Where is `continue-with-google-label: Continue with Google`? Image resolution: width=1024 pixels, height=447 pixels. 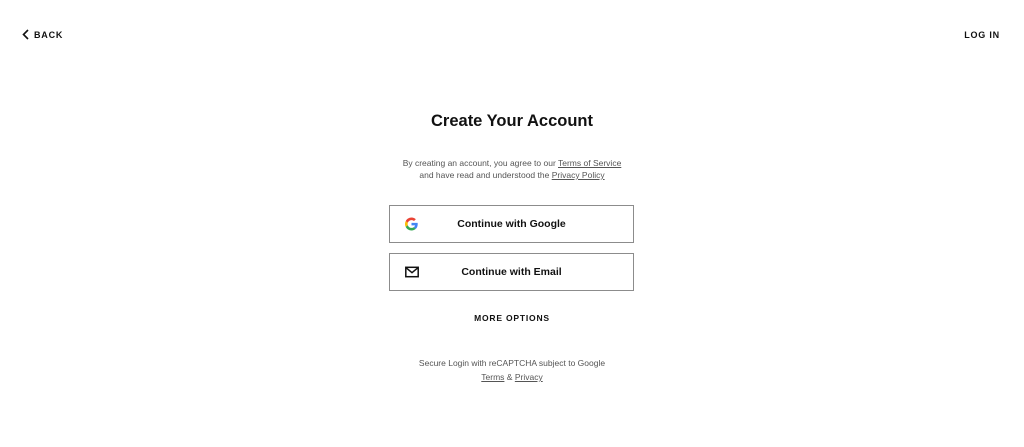
continue-with-google-label: Continue with Google is located at coordinates (511, 224).